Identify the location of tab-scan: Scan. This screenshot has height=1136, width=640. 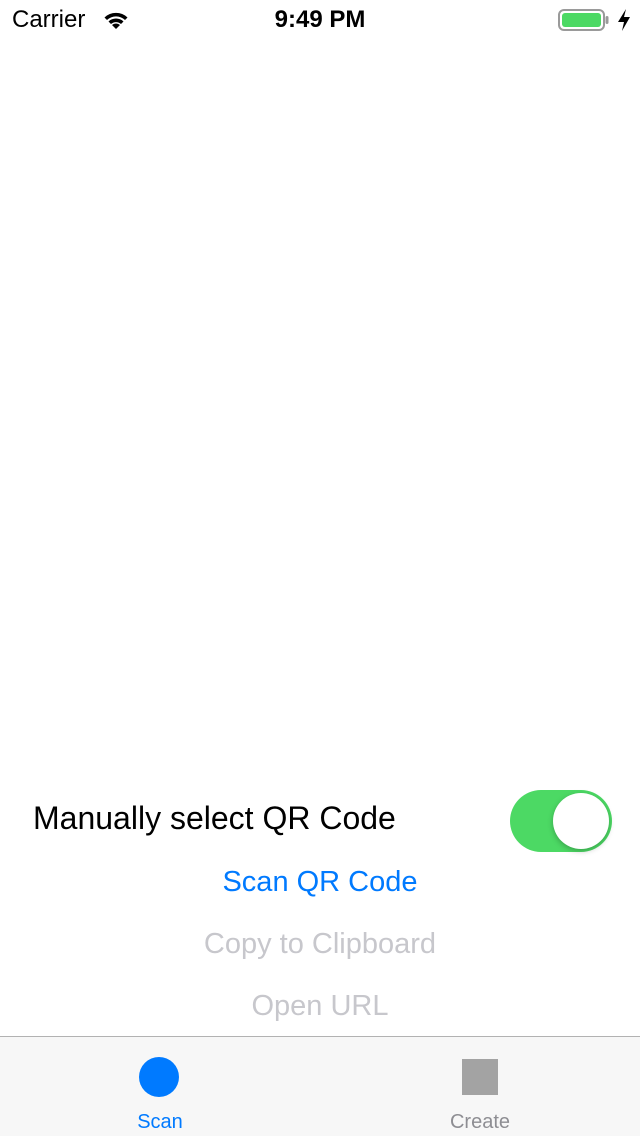
(160, 1086).